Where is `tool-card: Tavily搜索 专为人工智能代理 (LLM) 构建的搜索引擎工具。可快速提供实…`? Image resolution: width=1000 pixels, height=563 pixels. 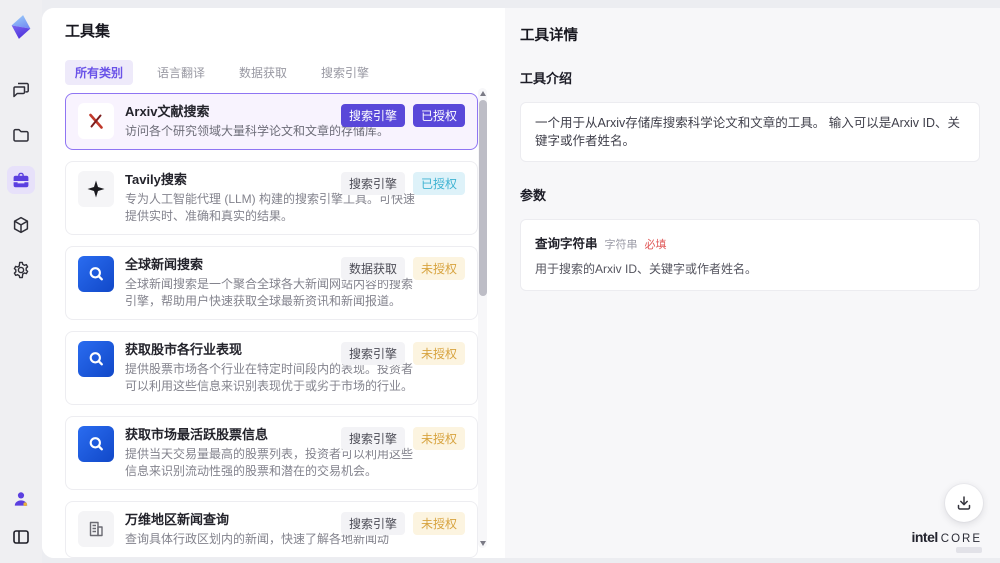
tool-card: Tavily搜索 专为人工智能代理 (LLM) 构建的搜索引擎工具。可快速提供实… is located at coordinates (271, 198).